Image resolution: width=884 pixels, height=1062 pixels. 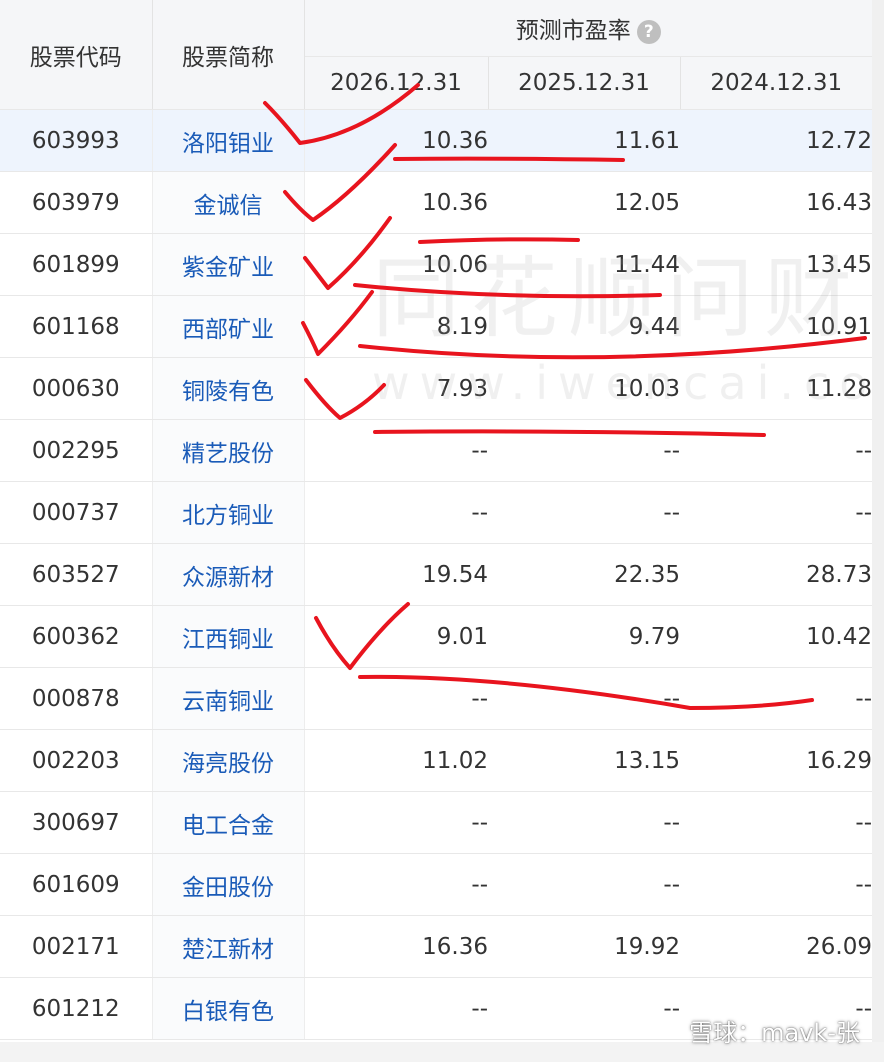 What do you see at coordinates (228, 946) in the screenshot?
I see `stock-name-link: 楚江新材` at bounding box center [228, 946].